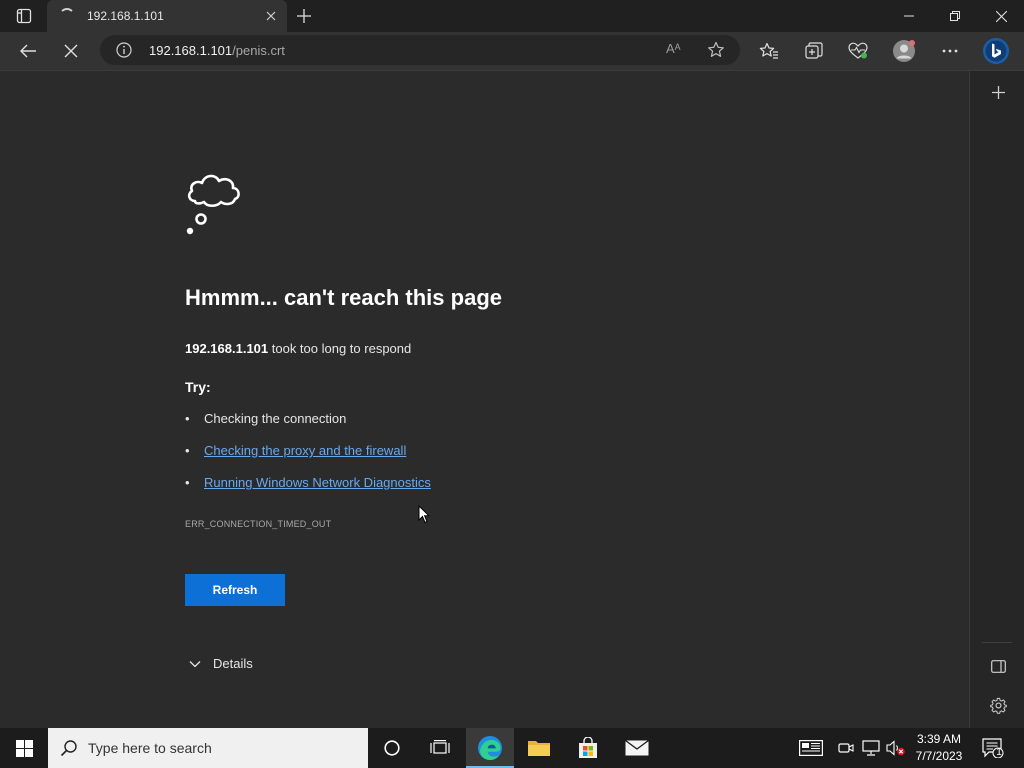 The image size is (1024, 768). What do you see at coordinates (340, 348) in the screenshot?
I see `error-message-text: took too long to respond` at bounding box center [340, 348].